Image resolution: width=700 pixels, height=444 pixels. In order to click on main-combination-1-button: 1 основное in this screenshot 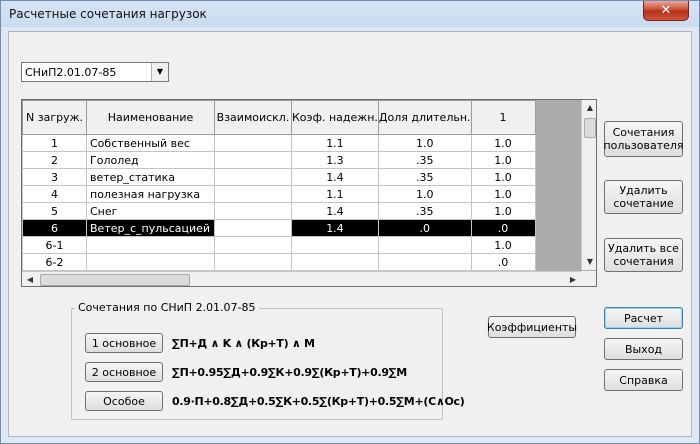, I will do `click(124, 343)`.